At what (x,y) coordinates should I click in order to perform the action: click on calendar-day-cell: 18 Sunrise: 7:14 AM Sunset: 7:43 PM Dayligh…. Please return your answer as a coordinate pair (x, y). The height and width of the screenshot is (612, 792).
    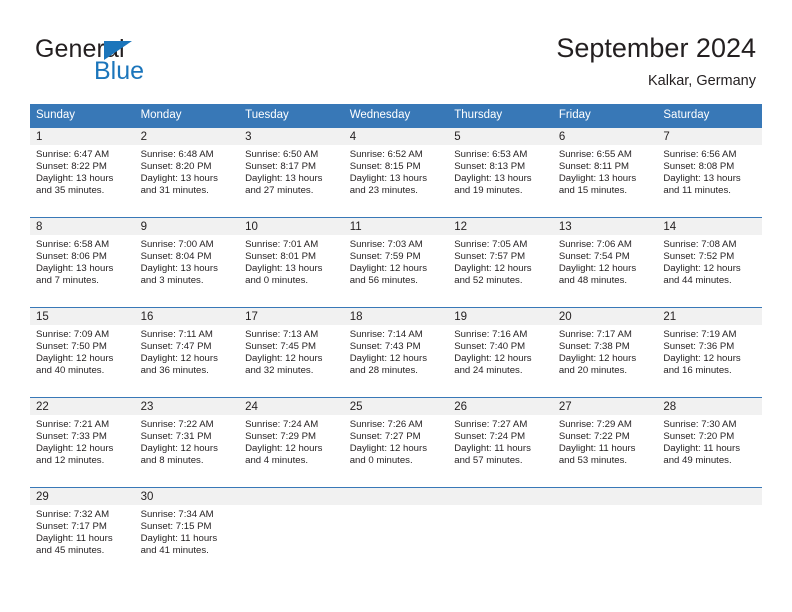
    Looking at the image, I should click on (396, 352).